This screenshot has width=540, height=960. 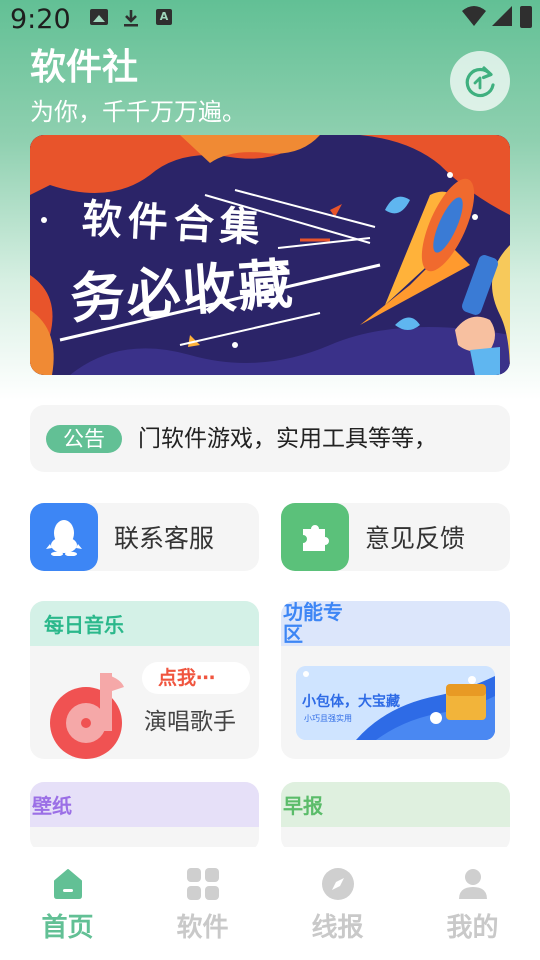 I want to click on nav-deals: 线报, so click(x=337, y=903).